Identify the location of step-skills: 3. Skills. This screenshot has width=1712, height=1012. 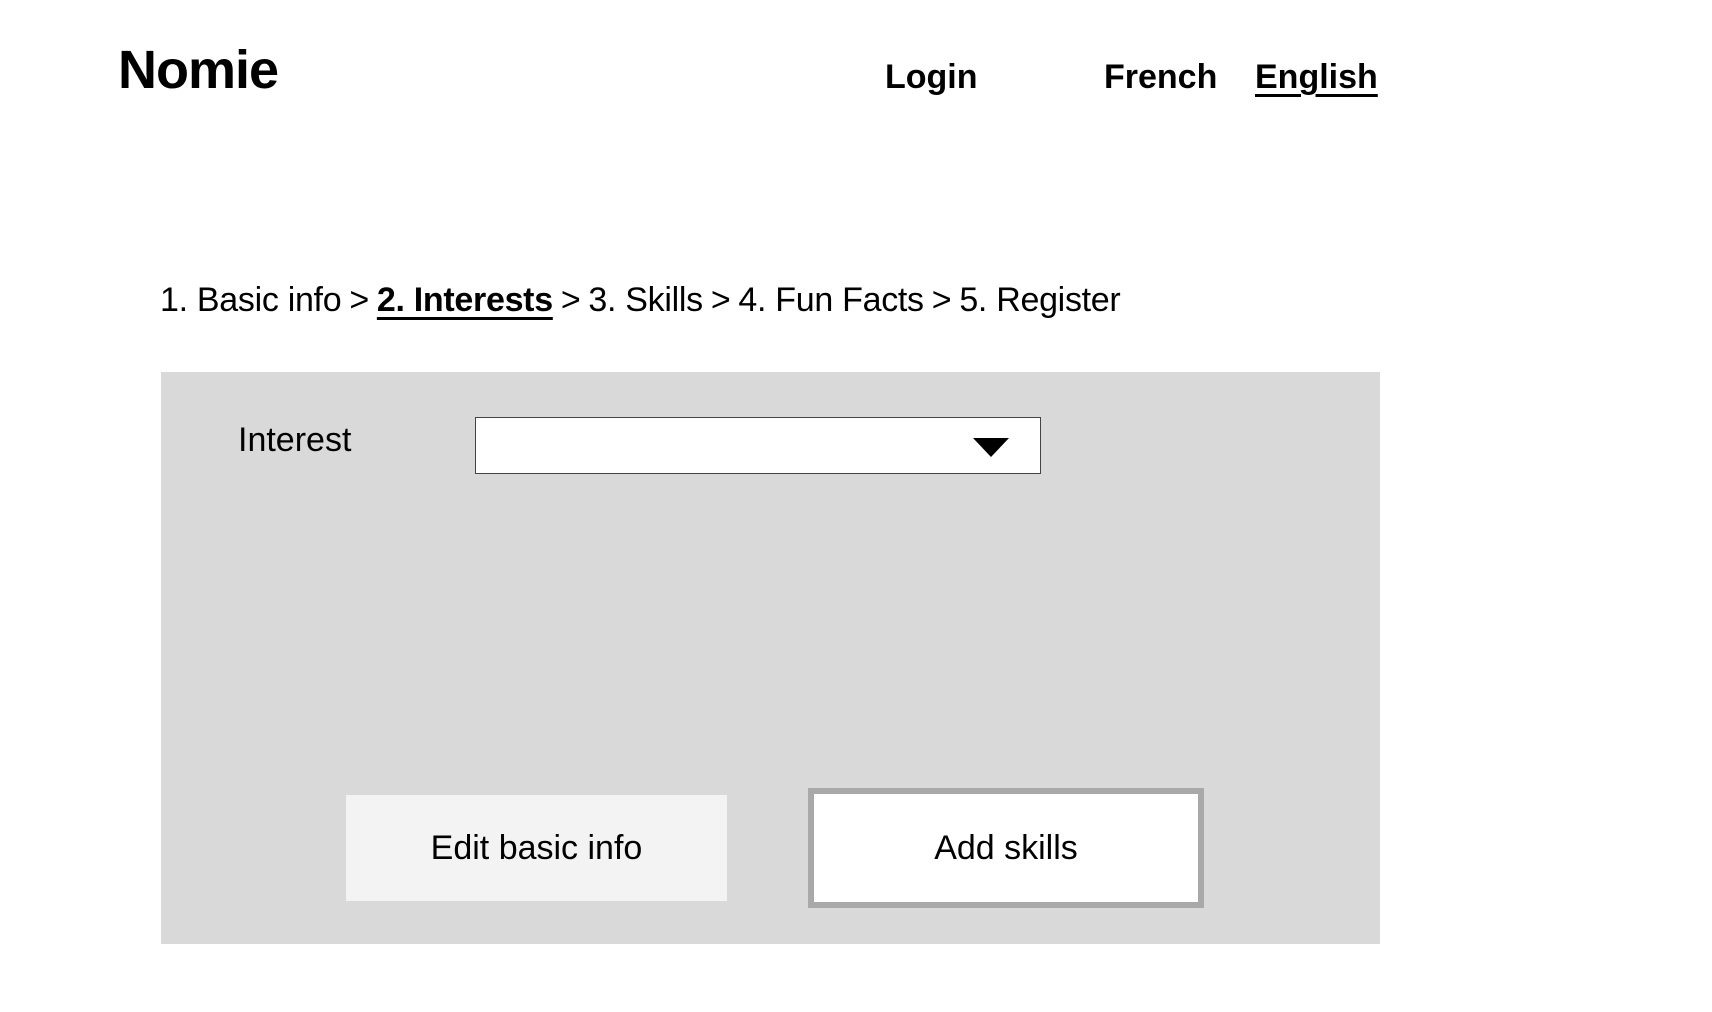
(645, 300).